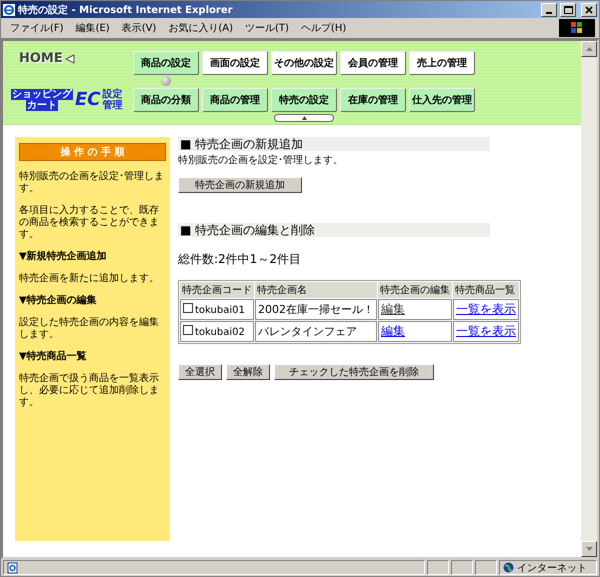  What do you see at coordinates (41, 58) in the screenshot?
I see `home-link: HOME` at bounding box center [41, 58].